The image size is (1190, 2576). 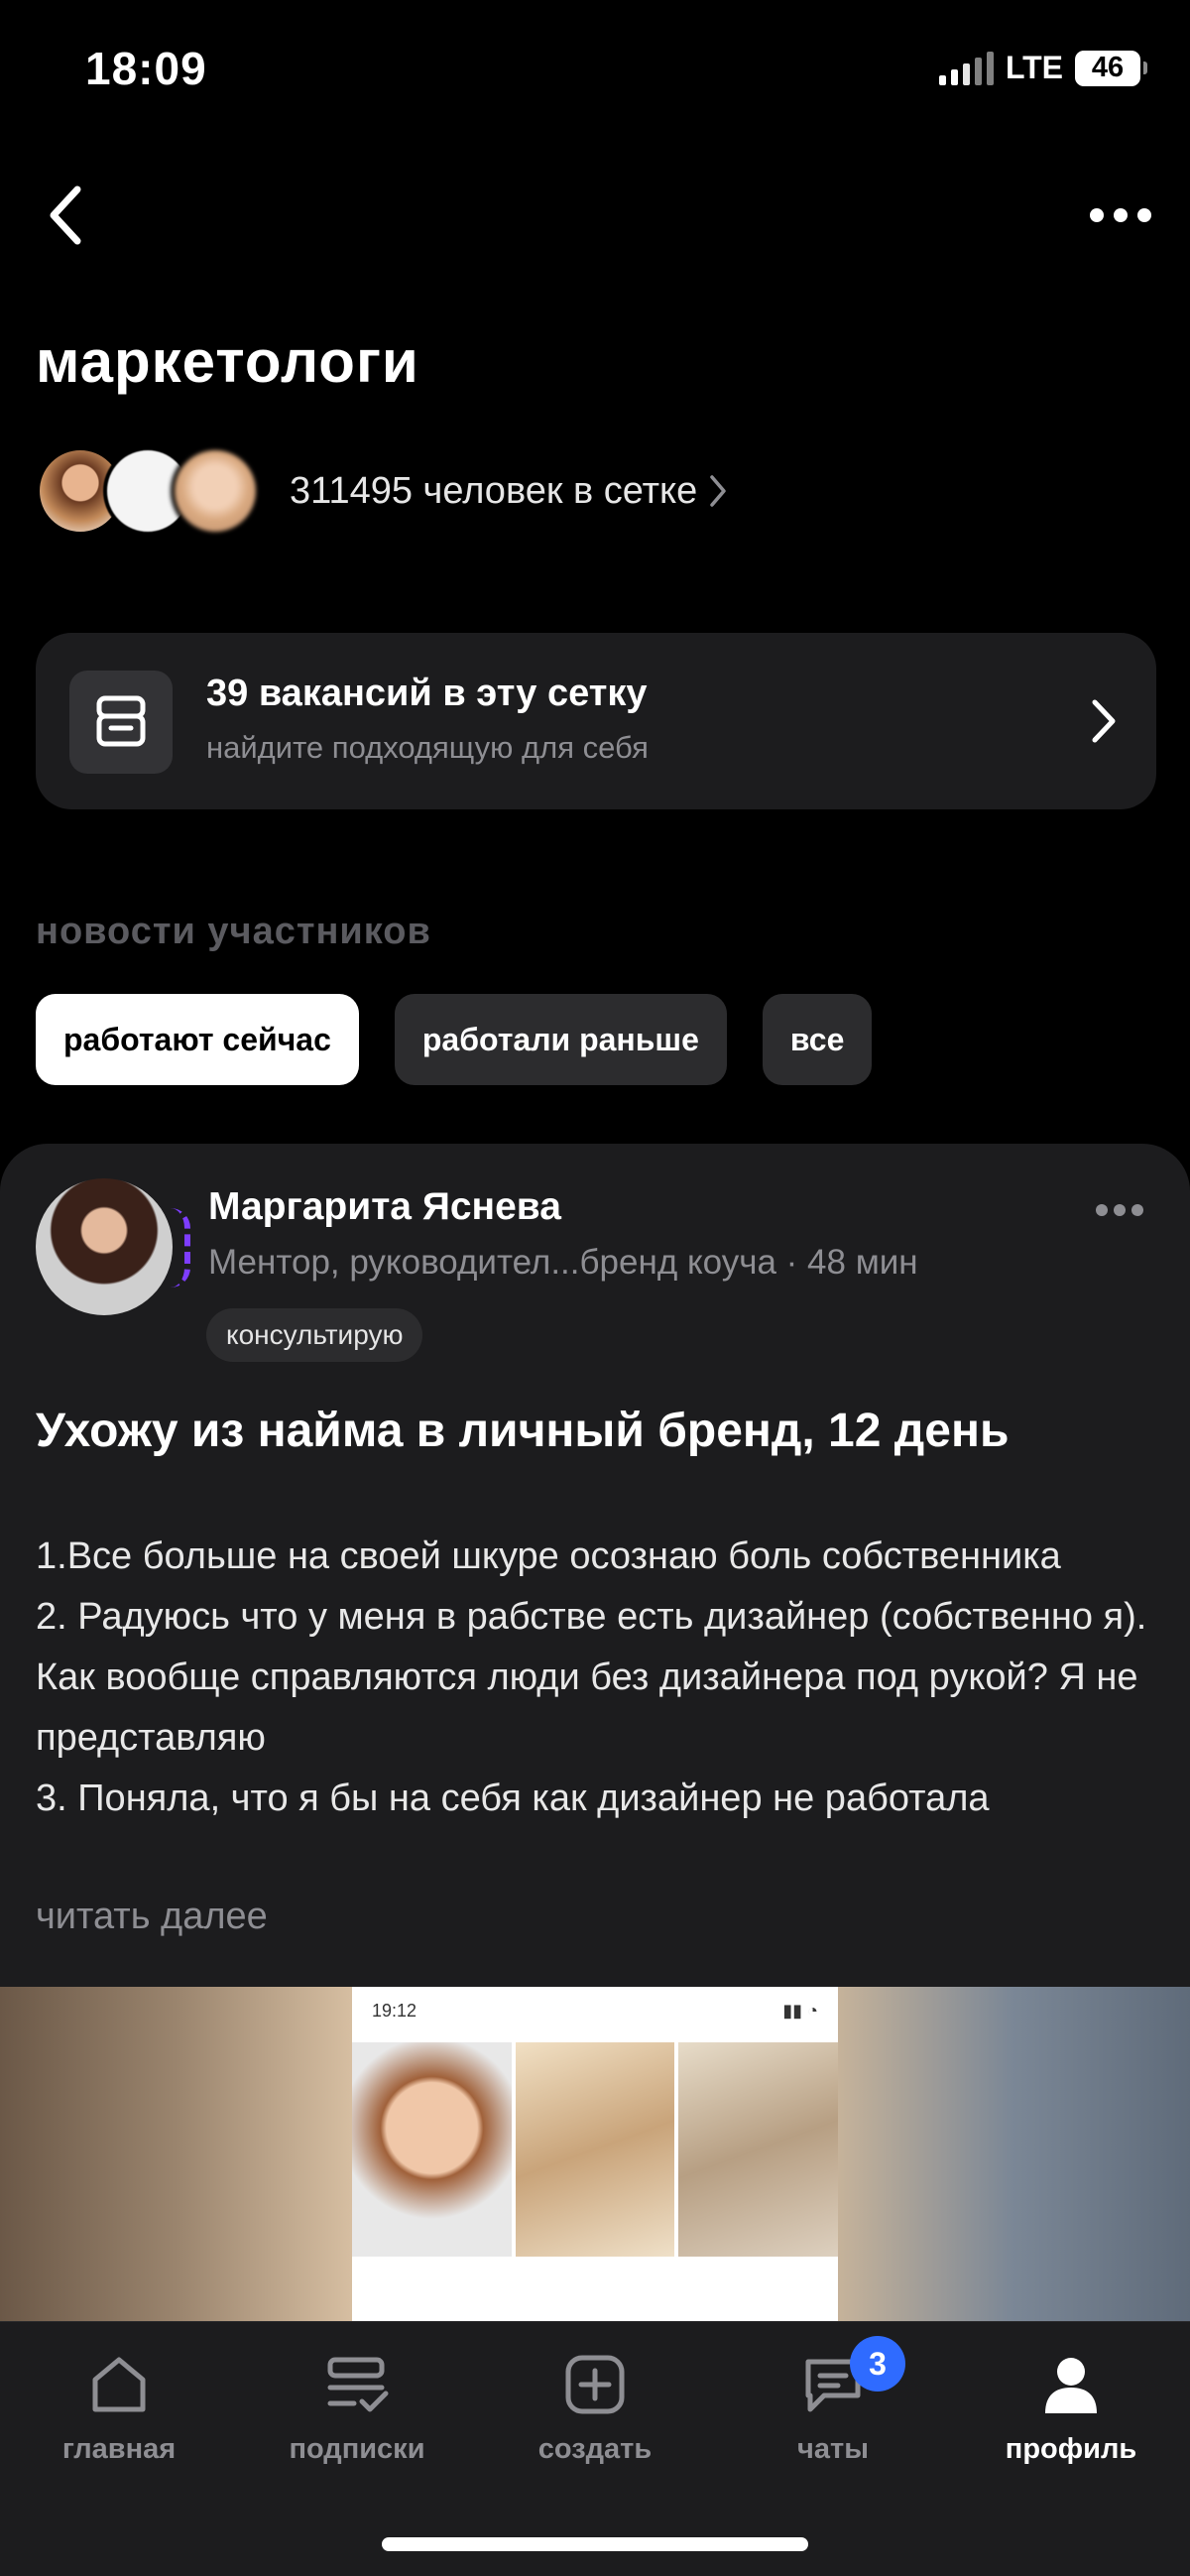 I want to click on filter-chip-current: работают сейчас, so click(x=197, y=1039).